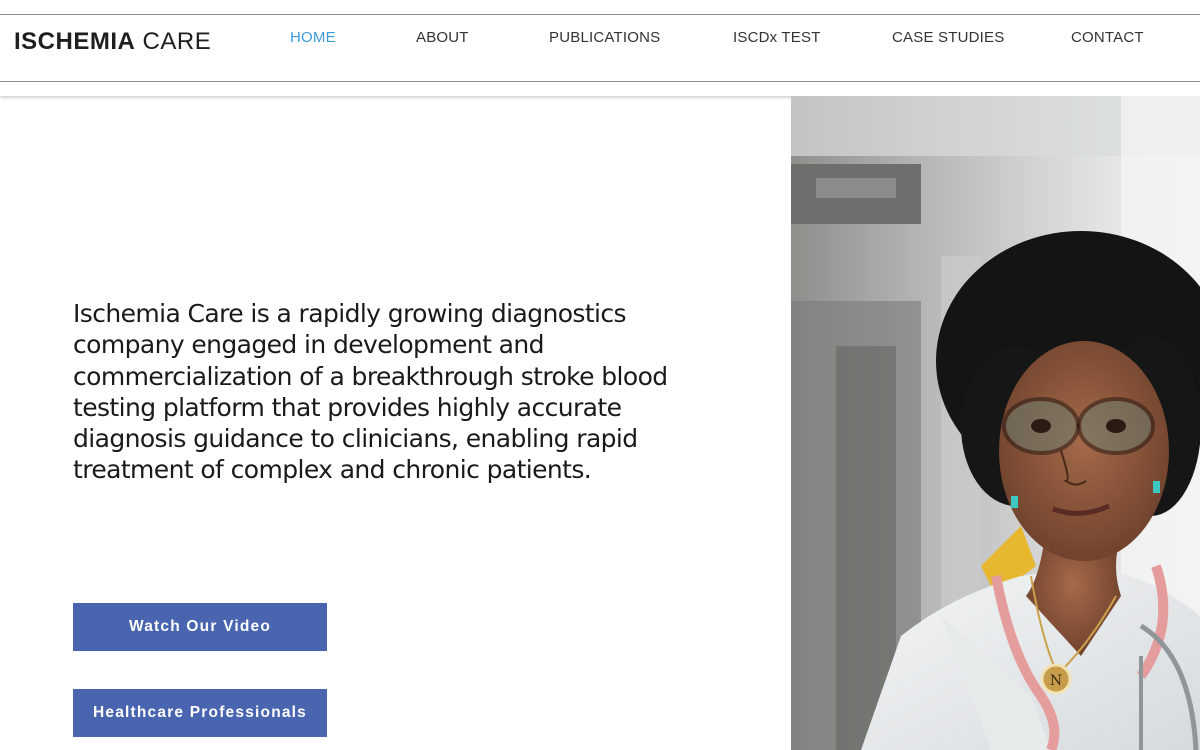 This screenshot has height=750, width=1200. Describe the element at coordinates (948, 38) in the screenshot. I see `nav-case-studies: CASE STUDIES` at that location.